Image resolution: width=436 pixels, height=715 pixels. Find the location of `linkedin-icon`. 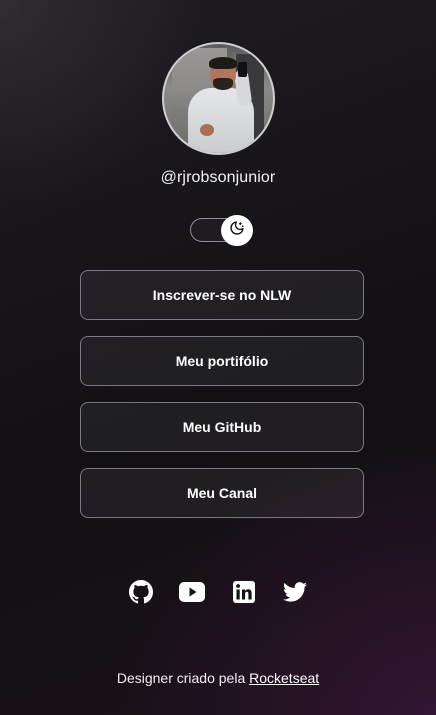

linkedin-icon is located at coordinates (243, 594).